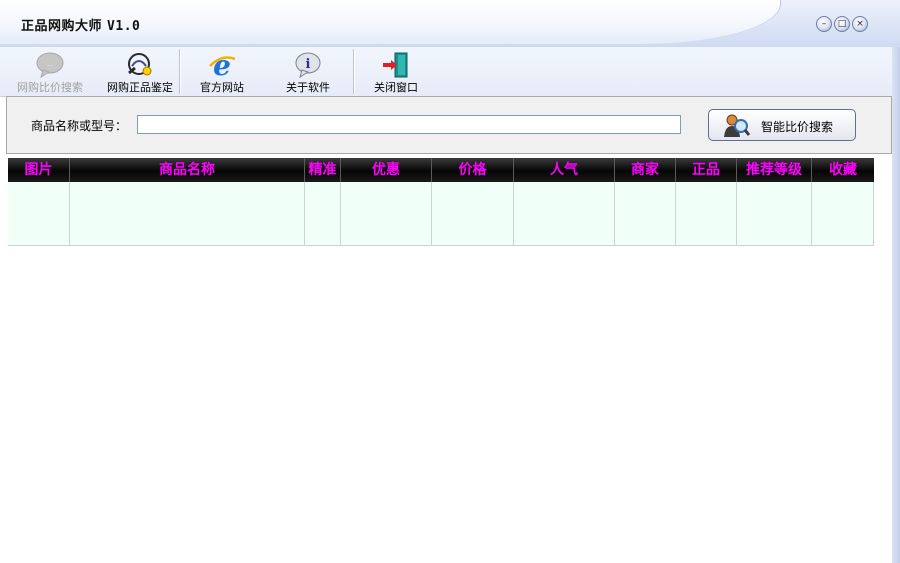 The width and height of the screenshot is (900, 563). I want to click on exit-door-icon, so click(395, 65).